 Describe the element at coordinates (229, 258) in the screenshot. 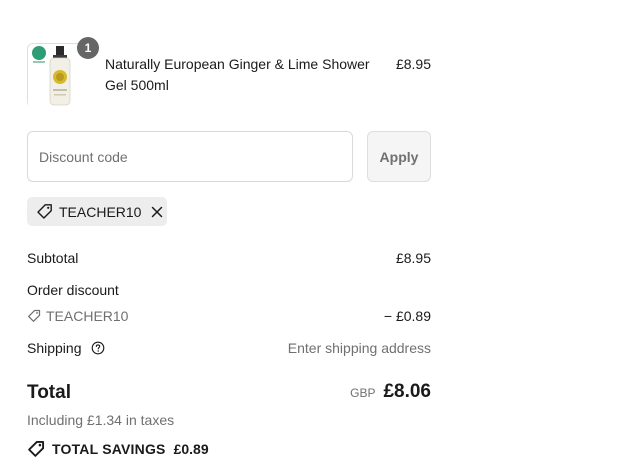

I see `subtotal-row: Subtotal £8.95` at that location.